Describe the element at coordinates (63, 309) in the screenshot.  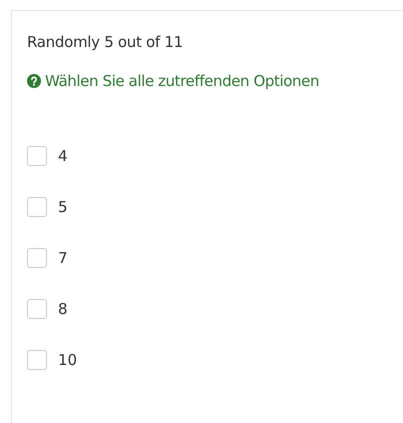
I see `option-label: 8` at that location.